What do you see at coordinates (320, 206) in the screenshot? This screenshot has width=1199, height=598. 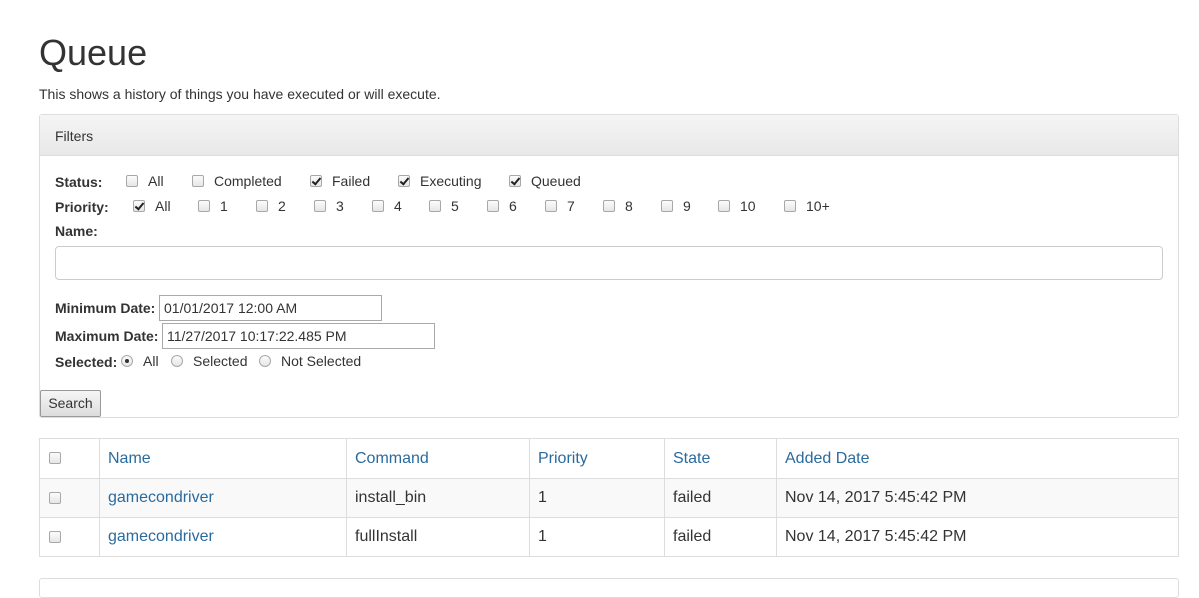 I see `priority-3-box` at bounding box center [320, 206].